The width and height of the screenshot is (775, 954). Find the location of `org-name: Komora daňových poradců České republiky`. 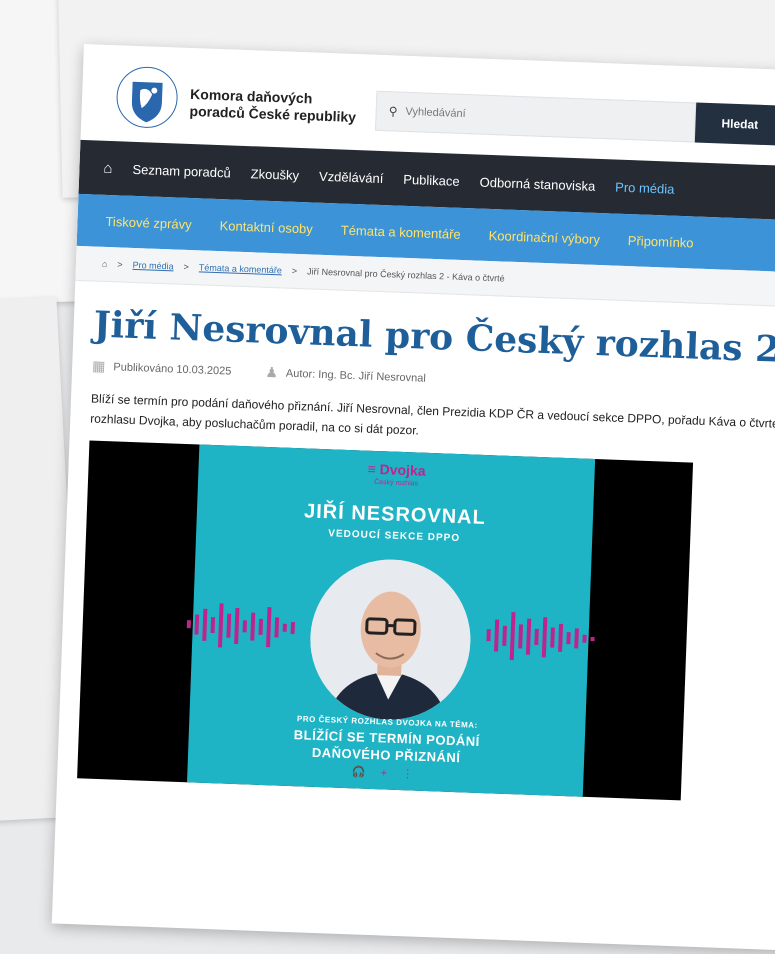

org-name: Komora daňových poradců České republiky is located at coordinates (273, 106).